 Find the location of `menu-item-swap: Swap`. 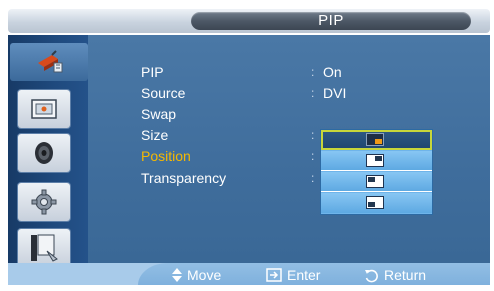

menu-item-swap: Swap is located at coordinates (158, 114).